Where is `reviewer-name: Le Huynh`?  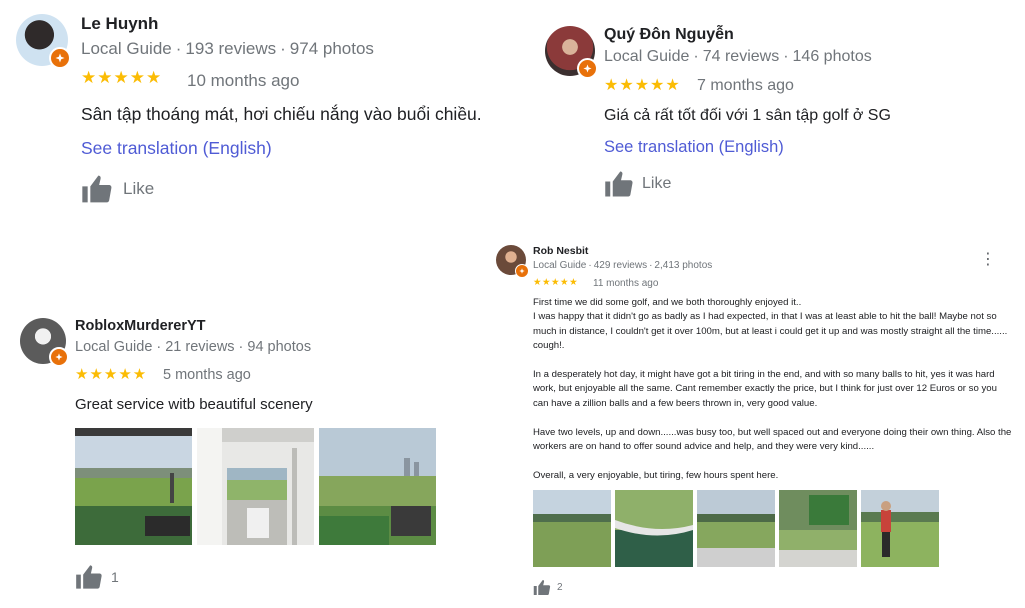
reviewer-name: Le Huynh is located at coordinates (119, 24).